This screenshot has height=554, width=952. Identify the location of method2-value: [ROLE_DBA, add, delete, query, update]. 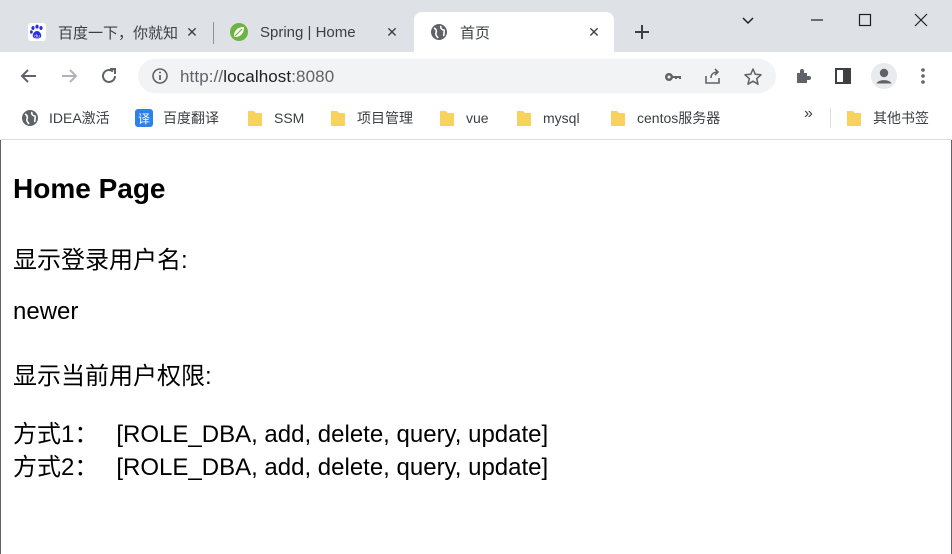
(332, 467).